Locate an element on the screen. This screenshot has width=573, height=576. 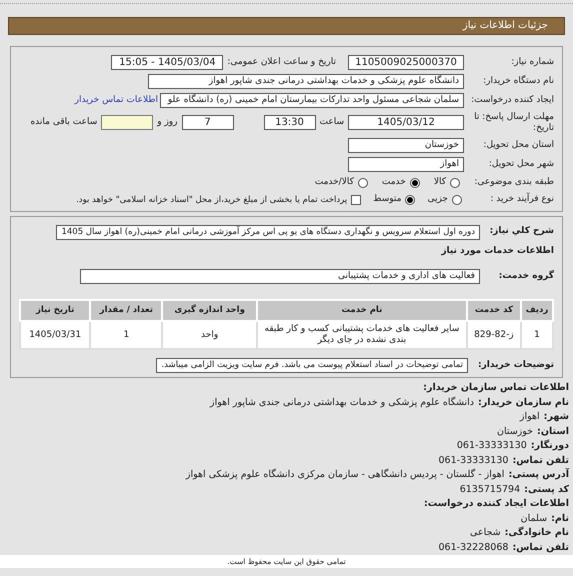
contact-value: اهواز is located at coordinates (530, 417).